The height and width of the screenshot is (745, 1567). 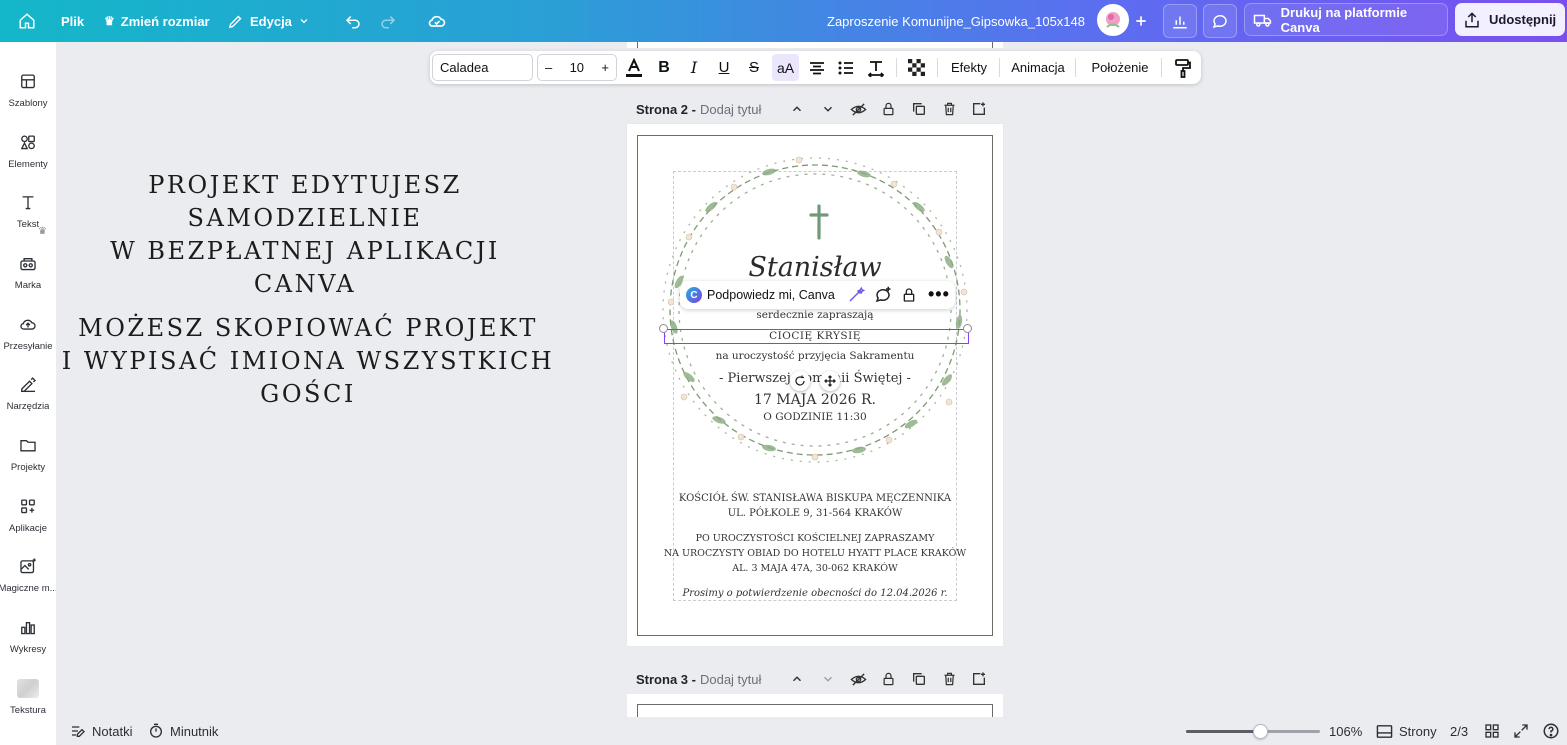 I want to click on occasion-line: na uroczystość przyjęcia Sakramentu, so click(x=815, y=356).